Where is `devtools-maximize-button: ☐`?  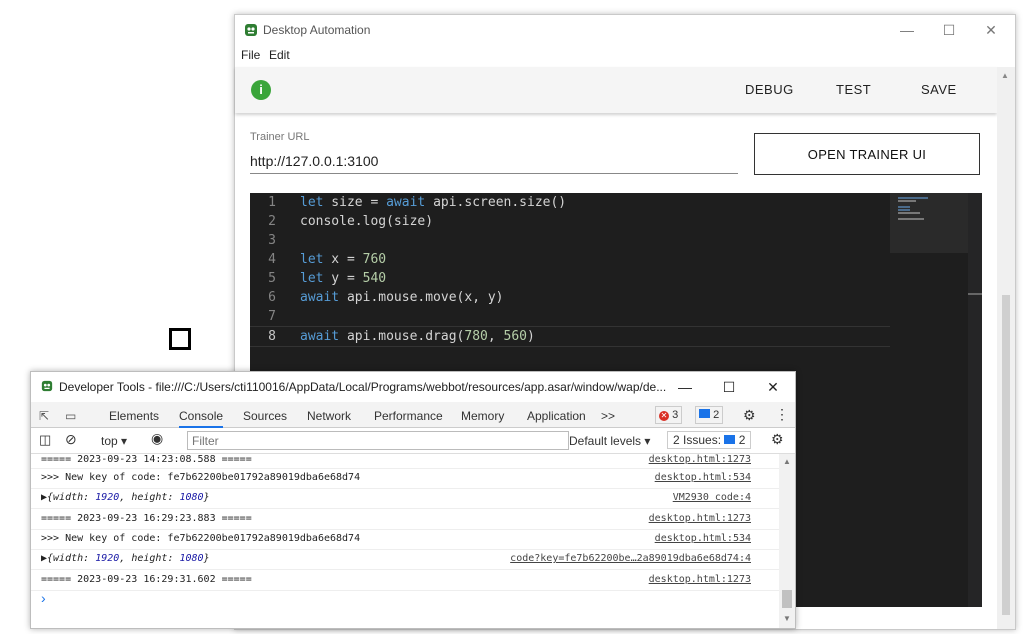 devtools-maximize-button: ☐ is located at coordinates (729, 387).